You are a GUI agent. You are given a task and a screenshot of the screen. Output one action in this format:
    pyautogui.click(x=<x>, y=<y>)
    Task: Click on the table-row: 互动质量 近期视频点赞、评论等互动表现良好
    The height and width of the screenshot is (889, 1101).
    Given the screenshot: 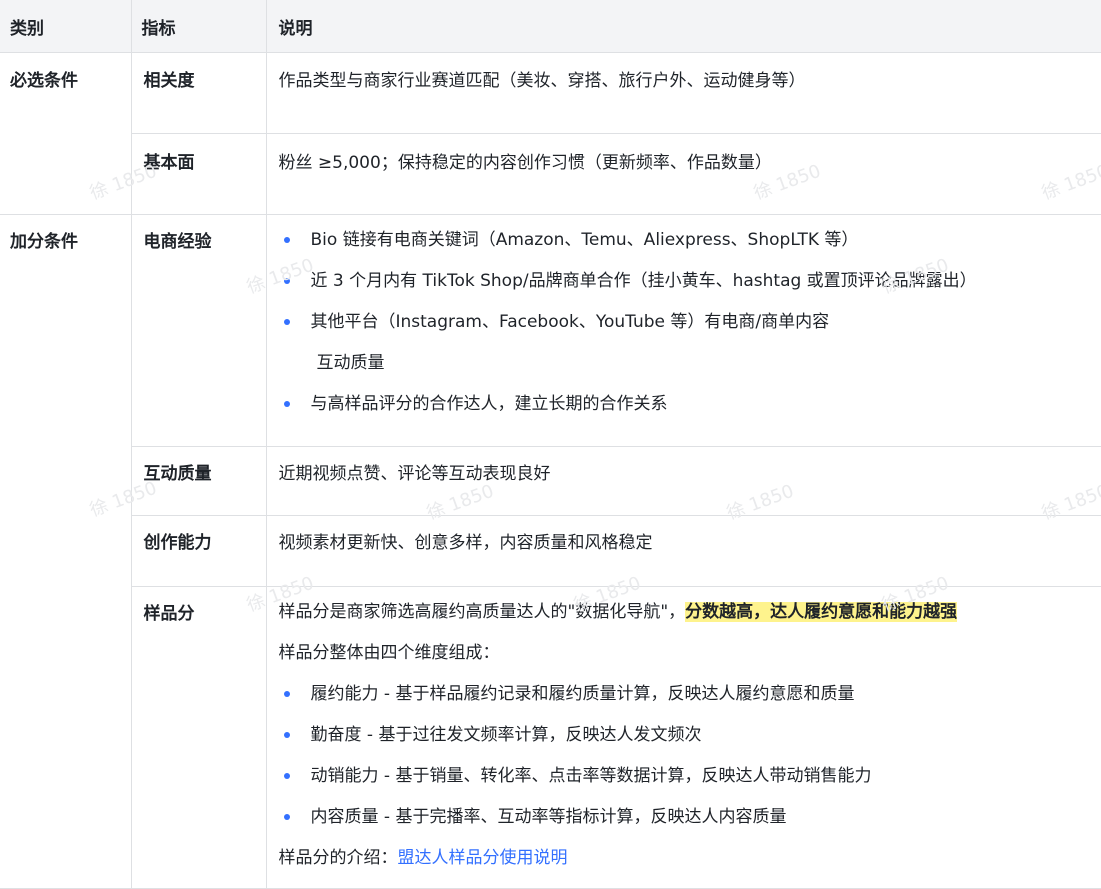 What is the action you would take?
    pyautogui.click(x=550, y=481)
    